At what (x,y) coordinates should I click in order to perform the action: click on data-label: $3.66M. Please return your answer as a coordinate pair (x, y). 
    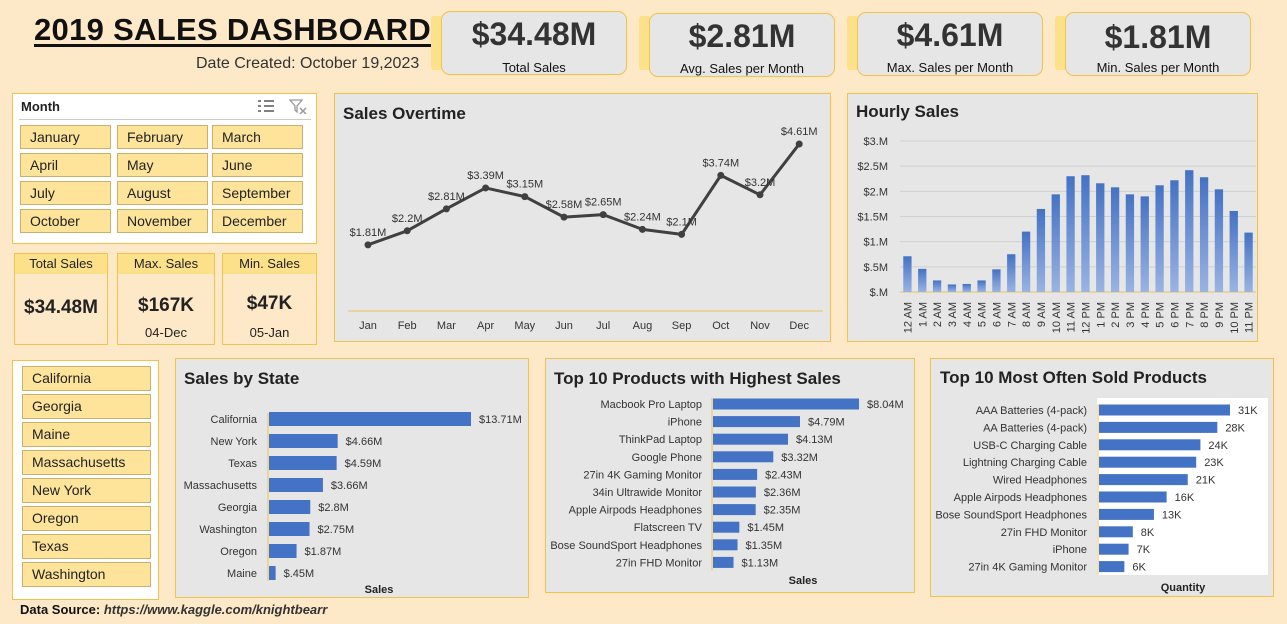
    Looking at the image, I should click on (349, 486).